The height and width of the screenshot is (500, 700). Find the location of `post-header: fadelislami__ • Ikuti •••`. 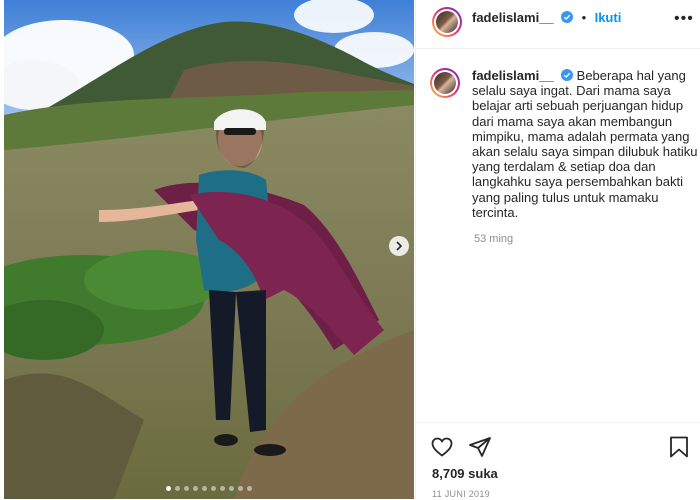

post-header: fadelislami__ • Ikuti ••• is located at coordinates (558, 24).